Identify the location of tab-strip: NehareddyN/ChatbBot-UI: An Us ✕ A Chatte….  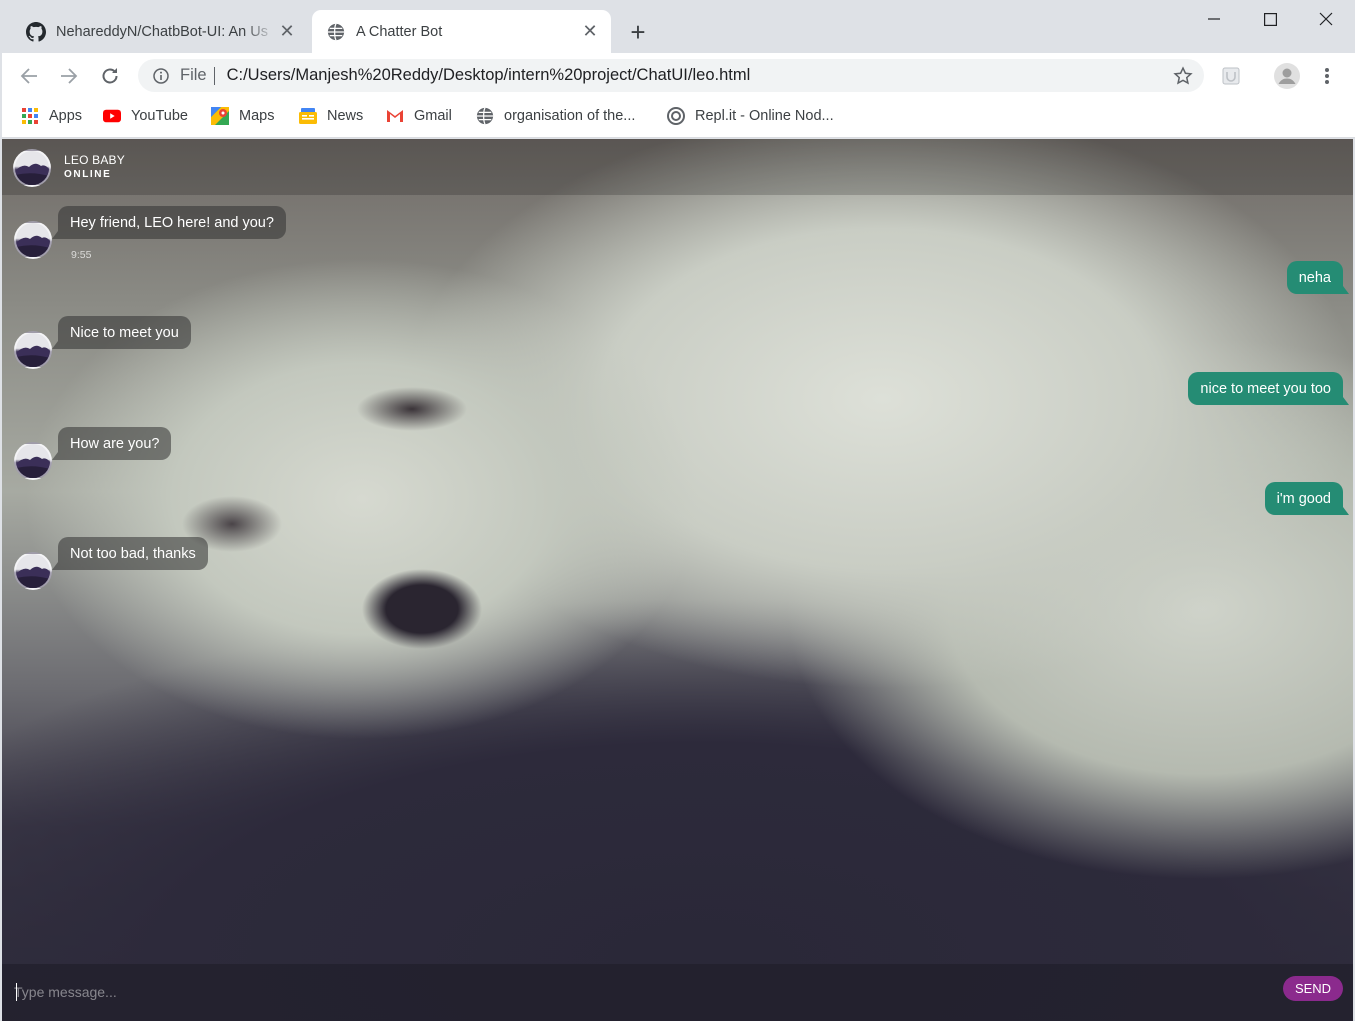
(678, 26).